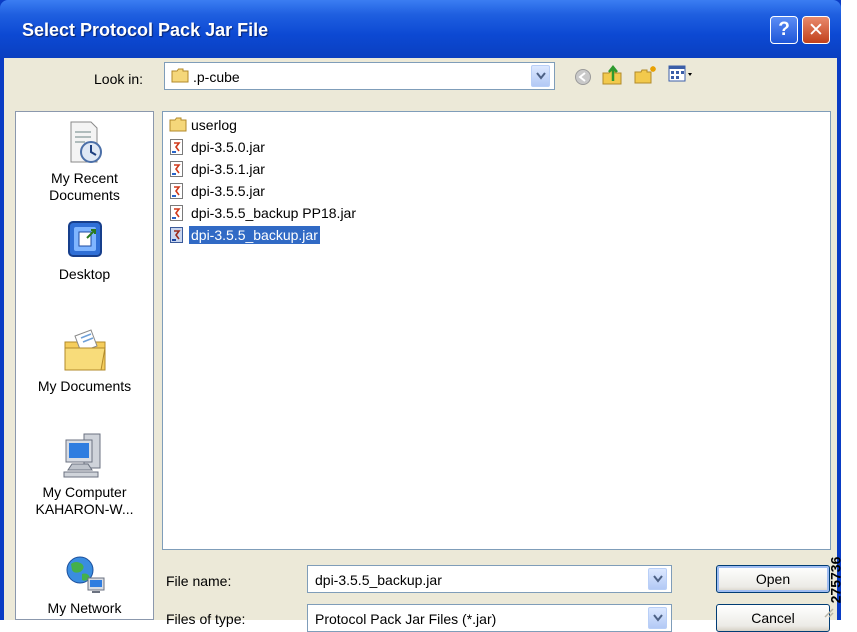 Image resolution: width=857 pixels, height=632 pixels. I want to click on file-name: dpi-3.5.5.jar, so click(228, 191).